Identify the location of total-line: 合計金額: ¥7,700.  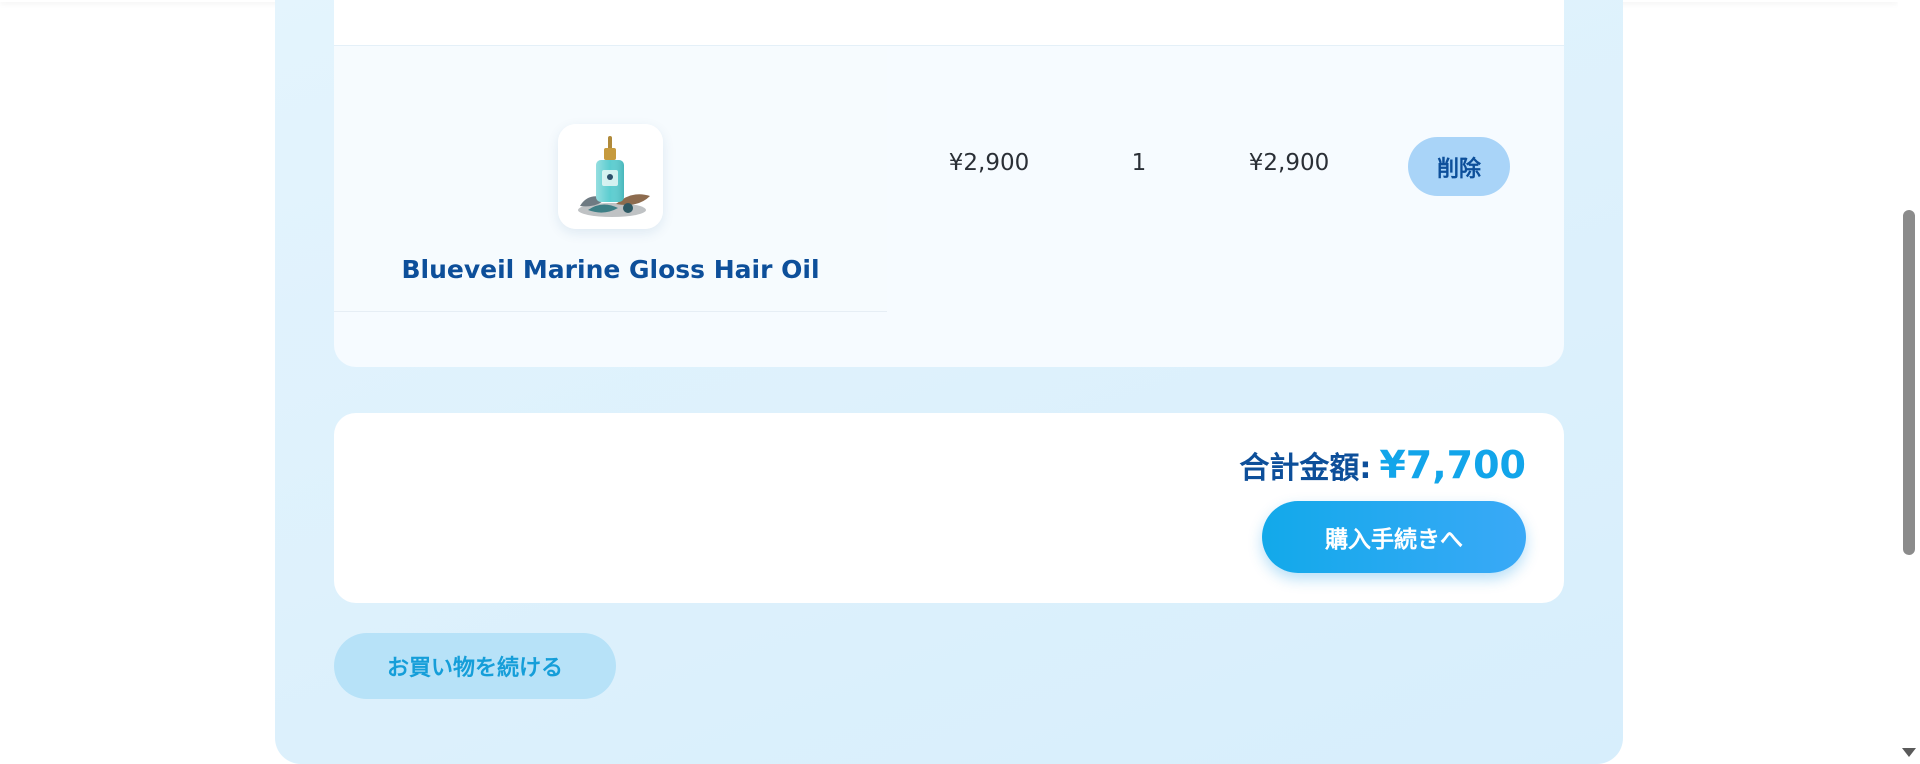
(1382, 465).